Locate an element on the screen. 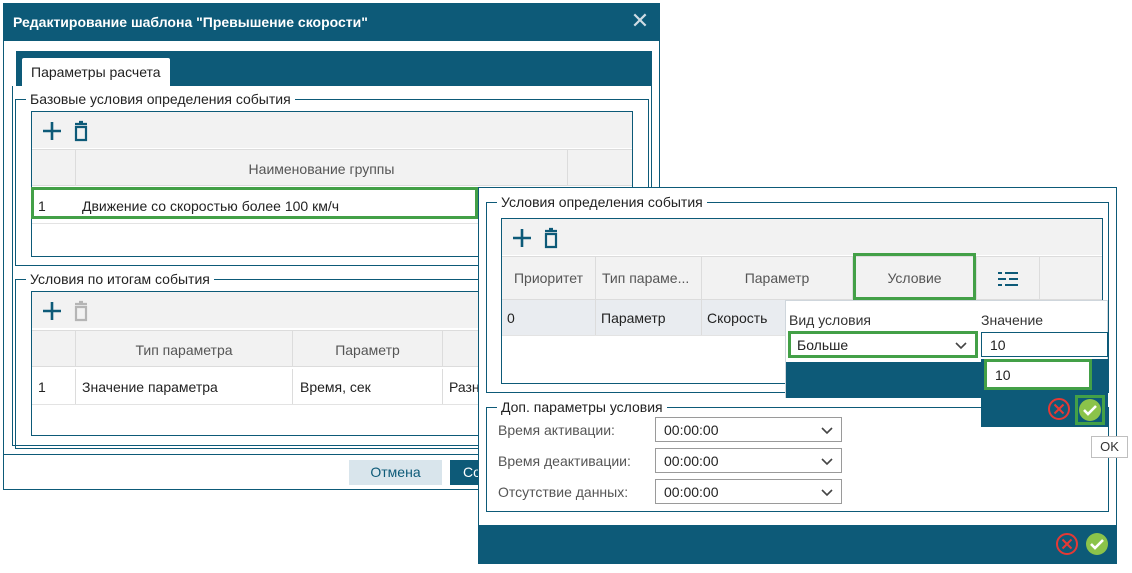  no-data-select: 00:00:00 is located at coordinates (748, 491).